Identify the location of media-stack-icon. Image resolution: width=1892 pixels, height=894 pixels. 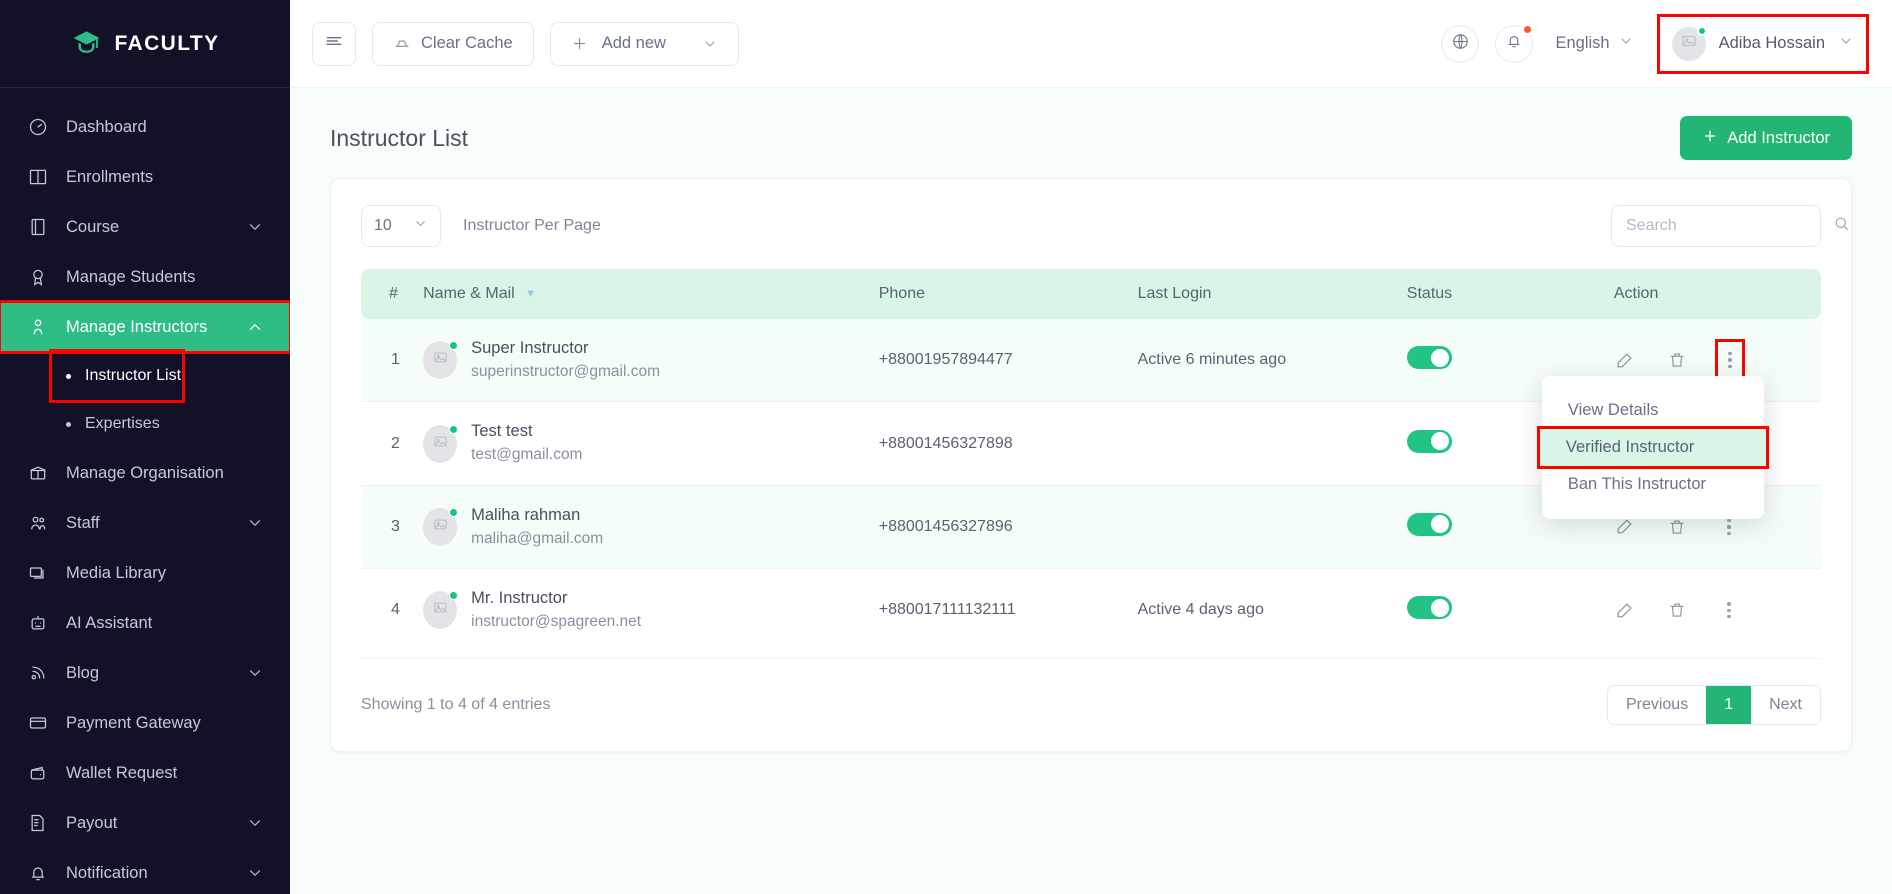
(38, 573).